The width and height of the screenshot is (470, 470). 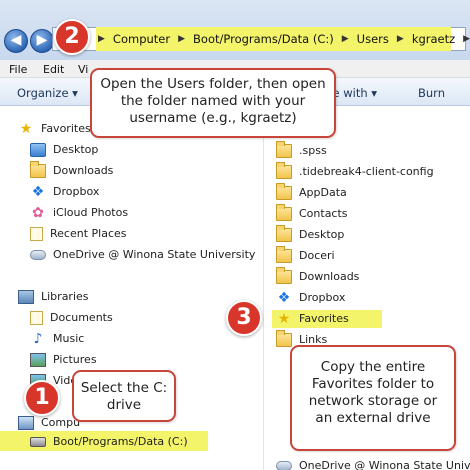 What do you see at coordinates (81, 317) in the screenshot?
I see `nav-label: Documents` at bounding box center [81, 317].